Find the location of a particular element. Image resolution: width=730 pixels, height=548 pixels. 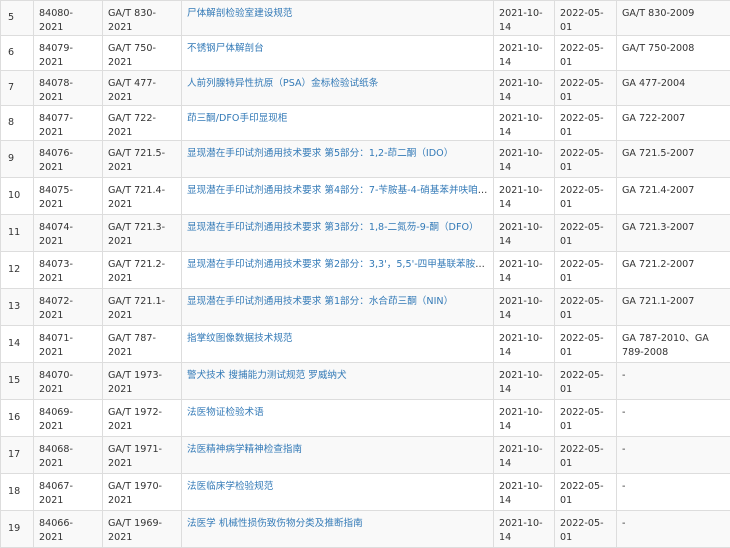

standard-code: GA/T 721.5-2021 is located at coordinates (136, 160).